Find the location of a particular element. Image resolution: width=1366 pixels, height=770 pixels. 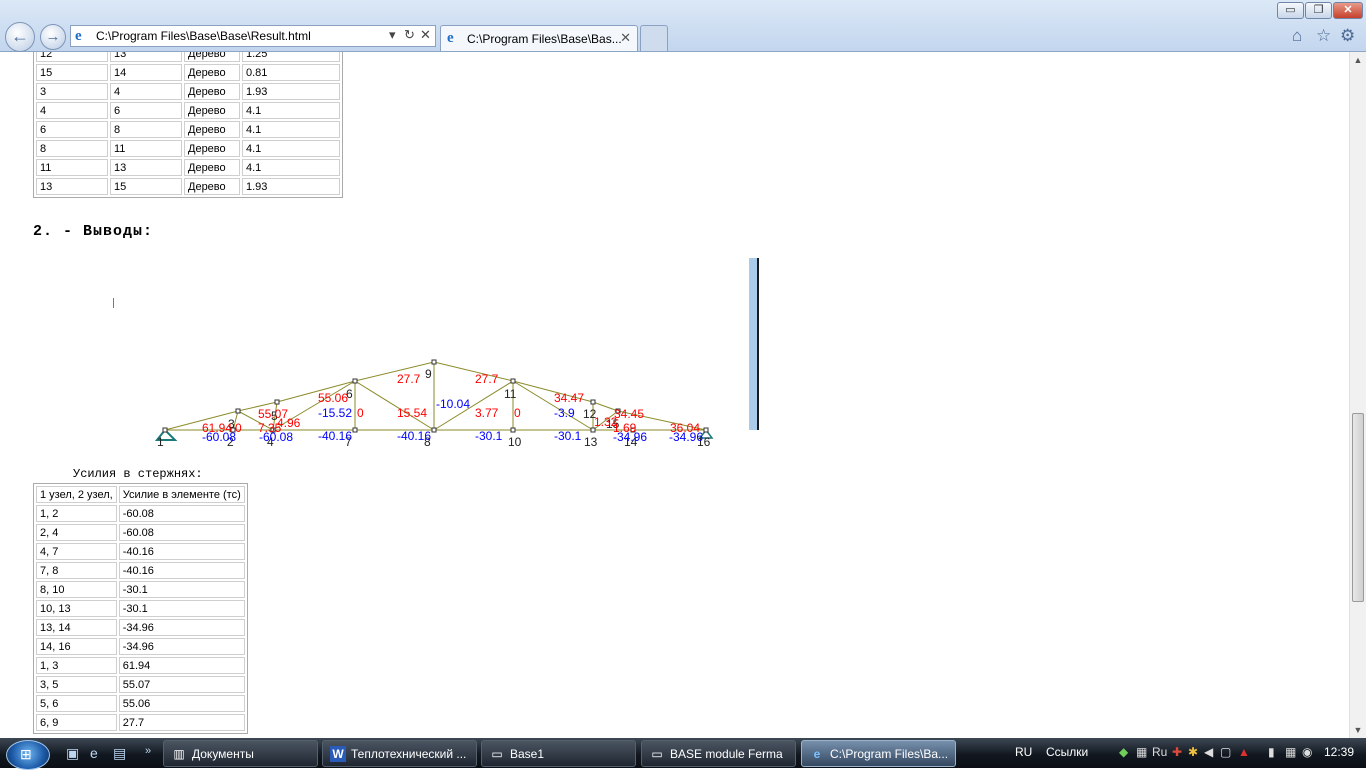

nvidia-tray-icon: ◆ is located at coordinates (1123, 752).